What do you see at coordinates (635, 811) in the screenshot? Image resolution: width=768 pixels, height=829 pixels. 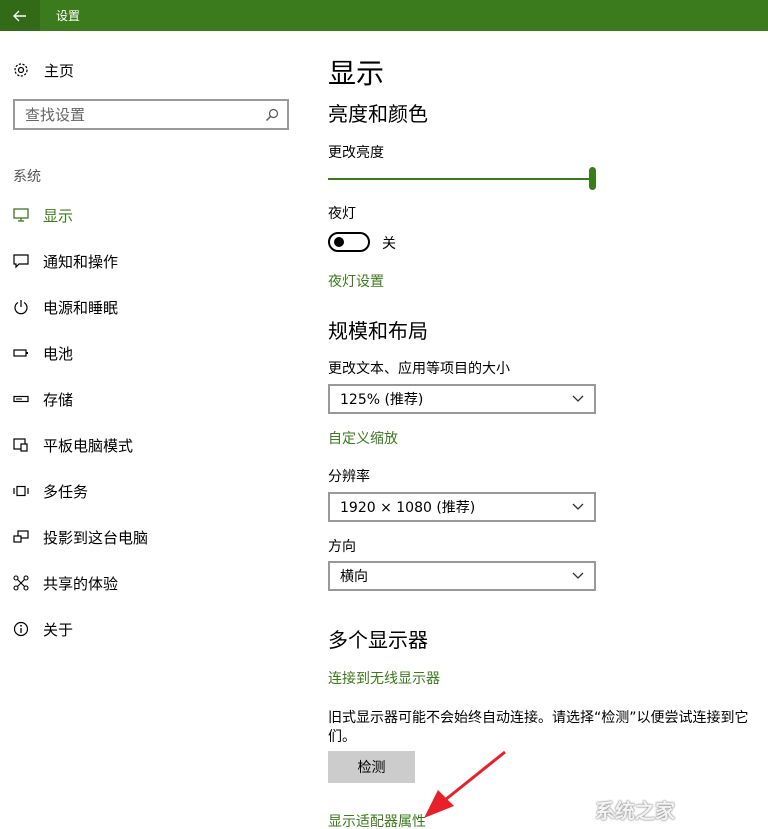 I see `watermark-text: 系统之家` at bounding box center [635, 811].